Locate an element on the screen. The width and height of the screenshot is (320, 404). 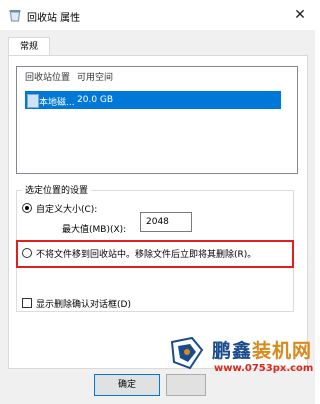
list-item: 本地磁... 20.0 GB is located at coordinates (153, 100).